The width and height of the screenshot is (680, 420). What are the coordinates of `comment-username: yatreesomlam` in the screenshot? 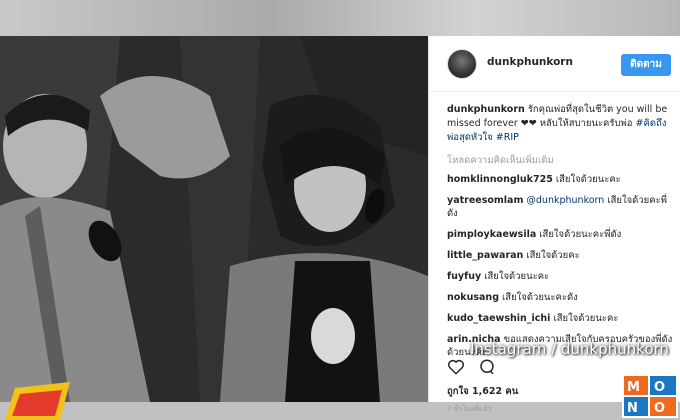 It's located at (485, 200).